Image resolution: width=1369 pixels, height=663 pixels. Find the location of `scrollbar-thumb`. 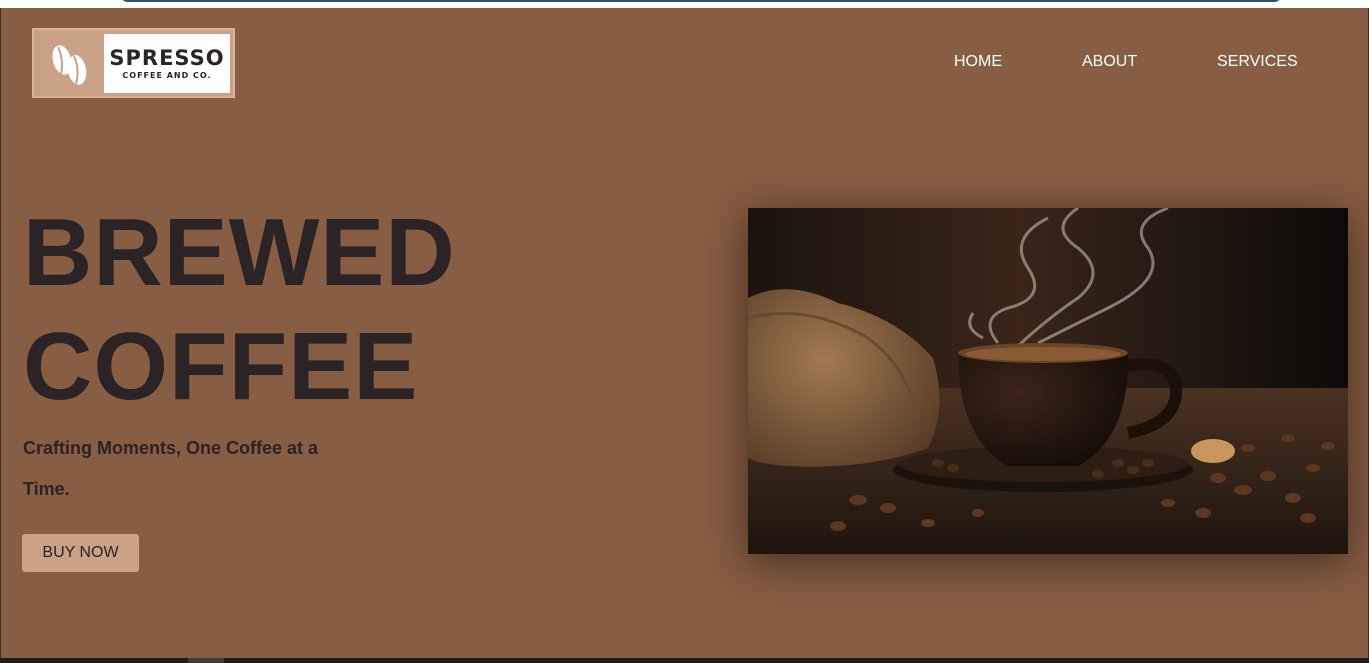

scrollbar-thumb is located at coordinates (206, 660).